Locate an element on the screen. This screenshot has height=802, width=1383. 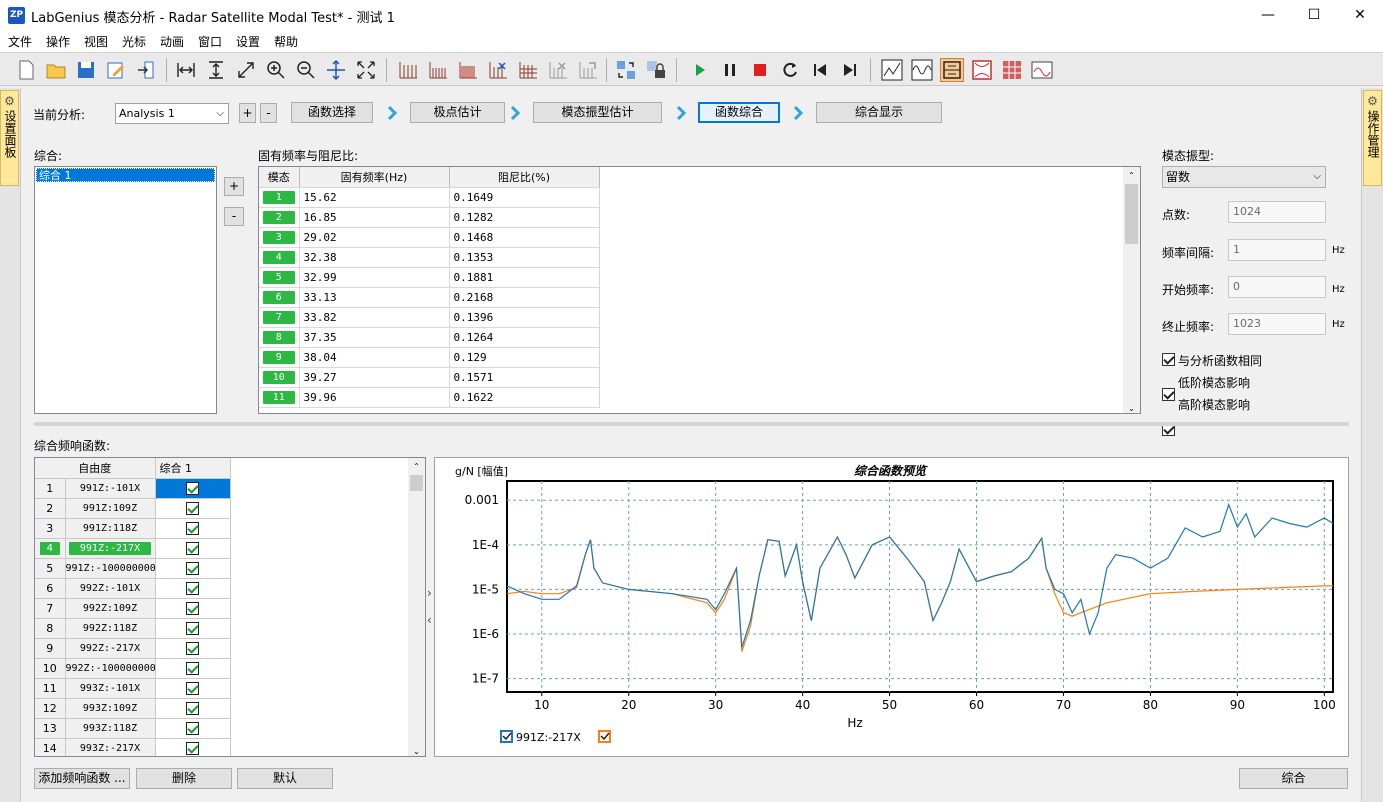
expand-right-icon: › is located at coordinates (429, 593).